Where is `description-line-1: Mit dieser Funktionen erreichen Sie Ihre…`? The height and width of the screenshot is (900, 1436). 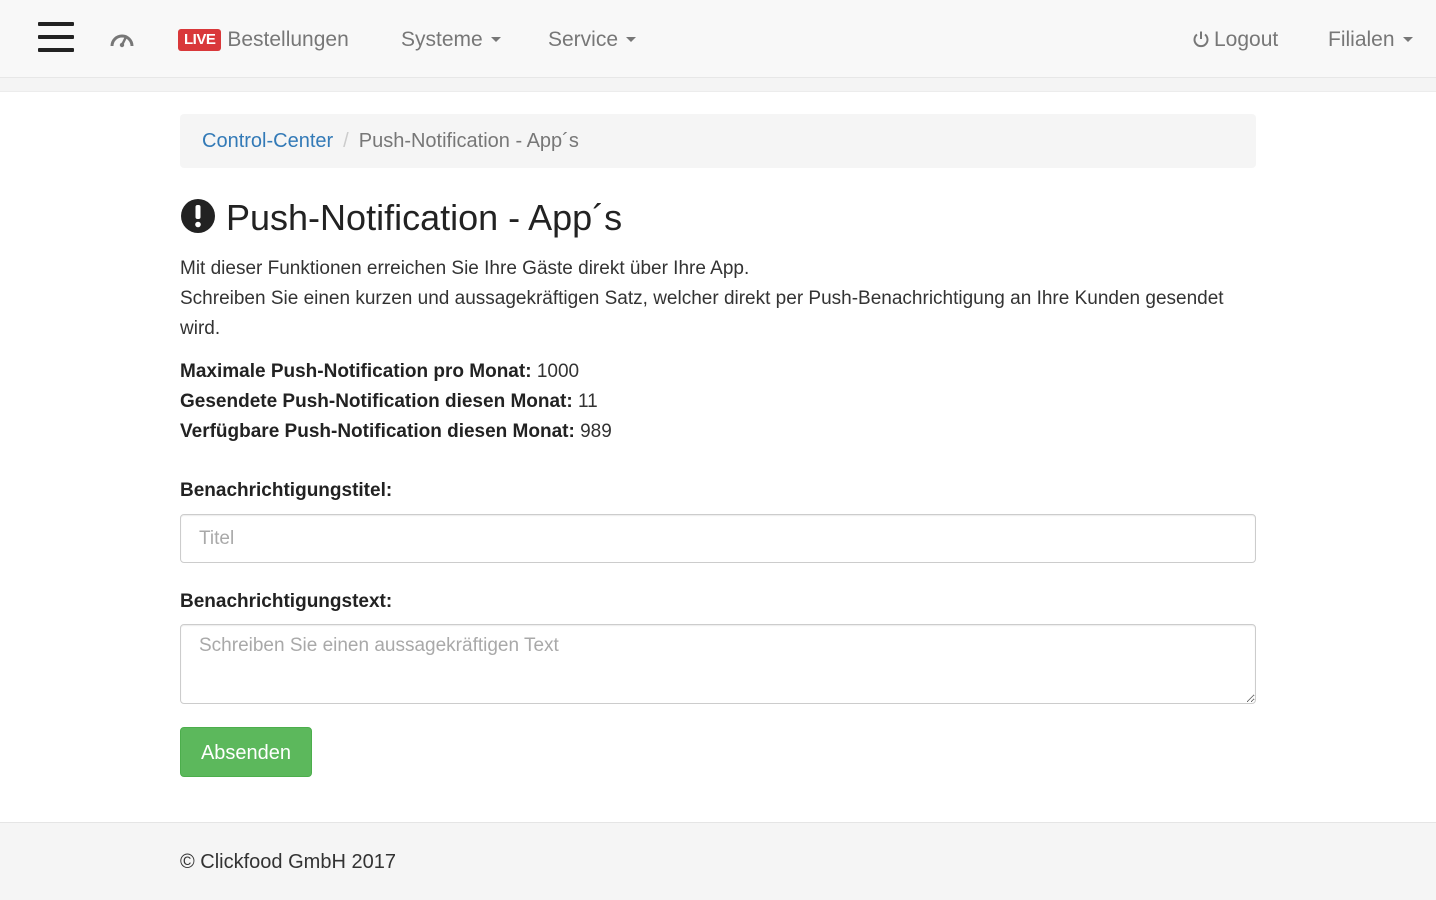
description-line-1: Mit dieser Funktionen erreichen Sie Ihre… is located at coordinates (465, 268).